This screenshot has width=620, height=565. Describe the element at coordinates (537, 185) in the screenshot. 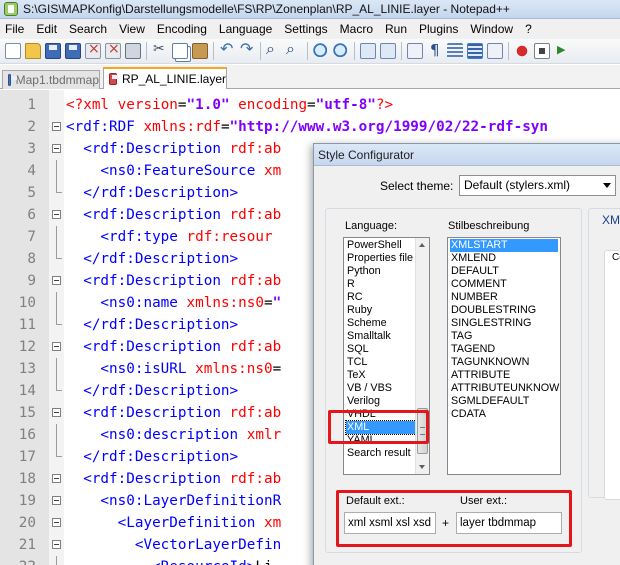

I see `theme-select: Default (stylers.xml)` at that location.